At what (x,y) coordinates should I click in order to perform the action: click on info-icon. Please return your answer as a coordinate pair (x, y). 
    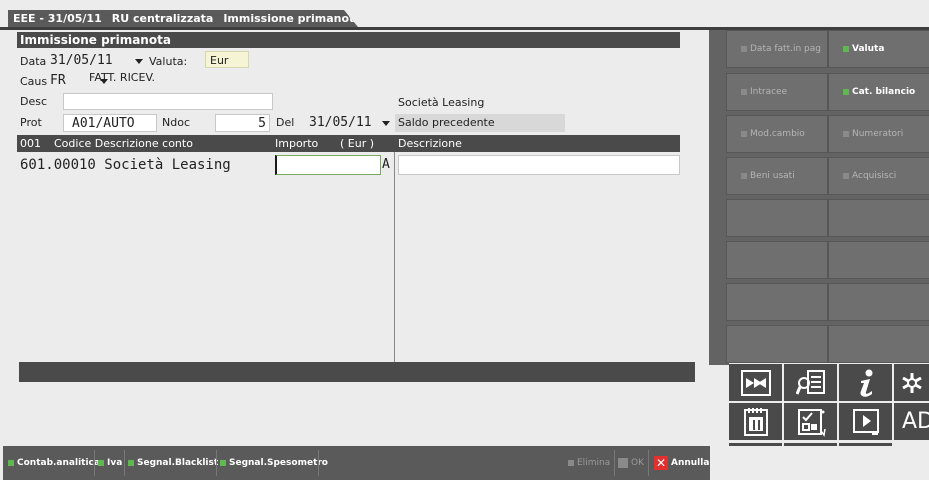
    Looking at the image, I should click on (865, 382).